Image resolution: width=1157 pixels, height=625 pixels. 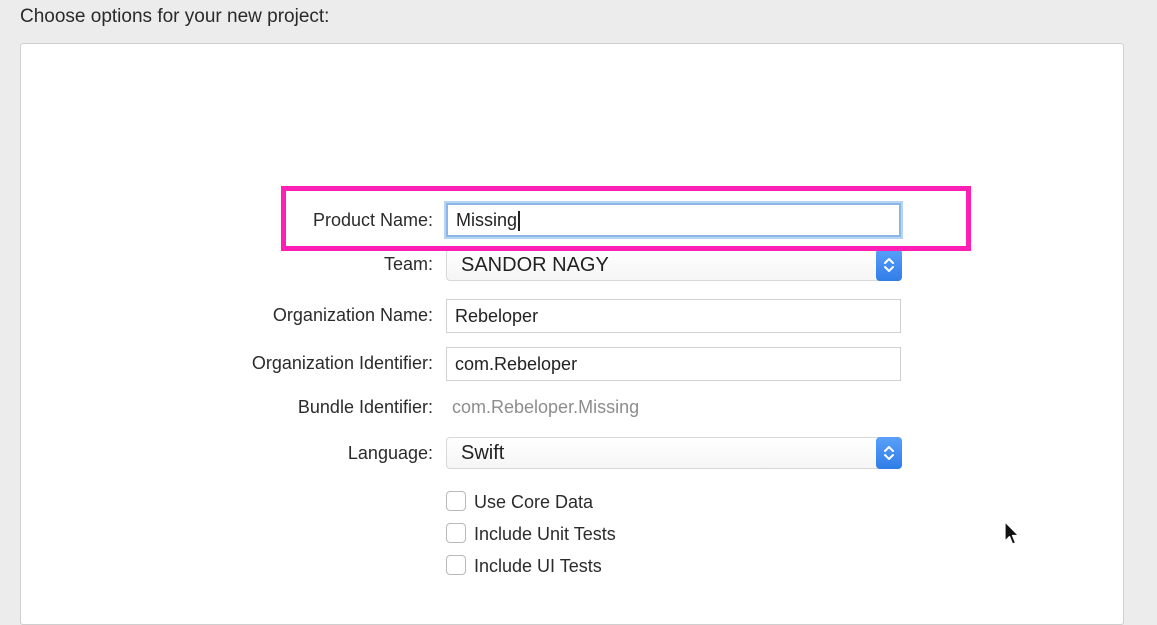 What do you see at coordinates (673, 316) in the screenshot?
I see `organization-name-field: Rebeloper` at bounding box center [673, 316].